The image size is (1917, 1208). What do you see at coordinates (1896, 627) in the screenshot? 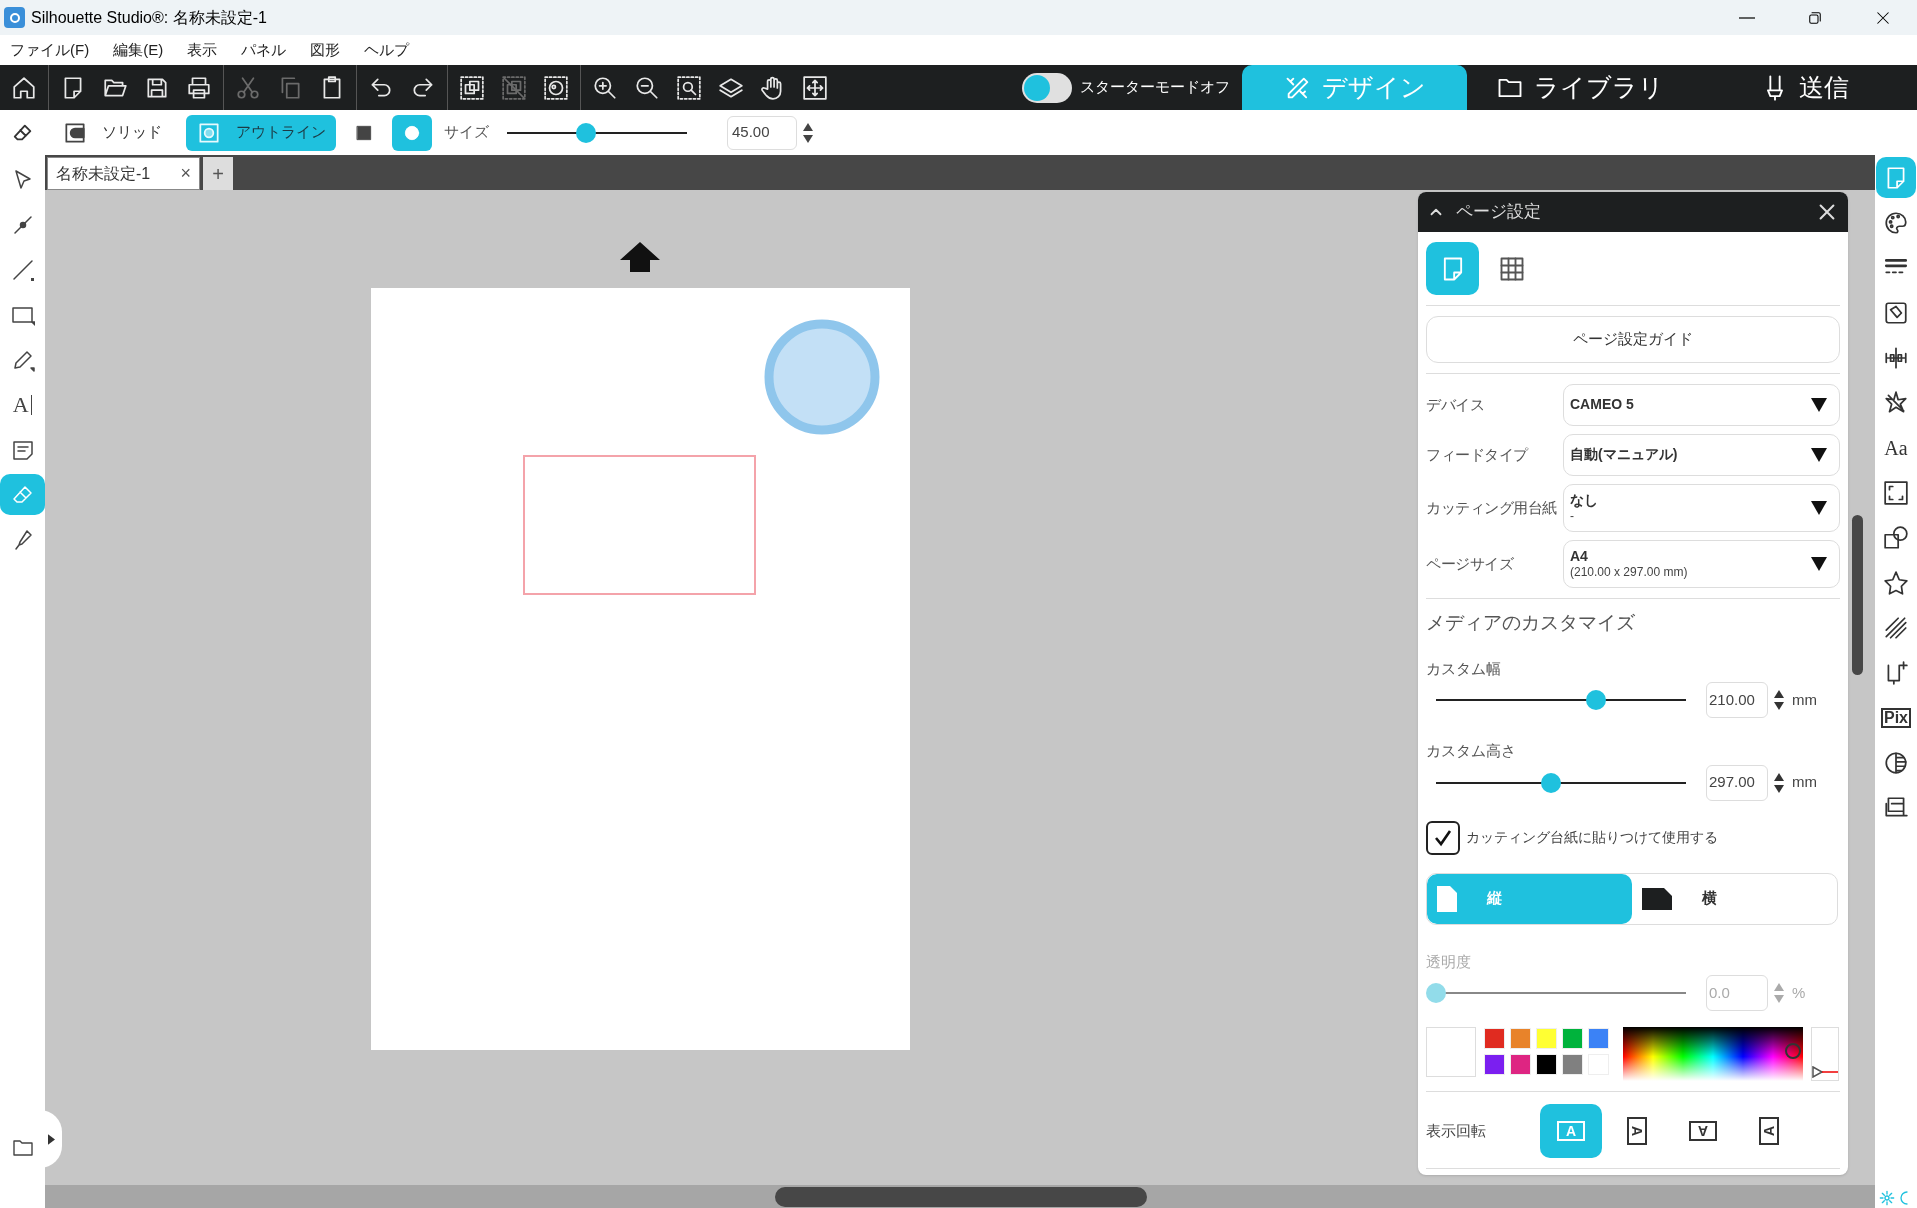
I see `sketch-icon` at bounding box center [1896, 627].